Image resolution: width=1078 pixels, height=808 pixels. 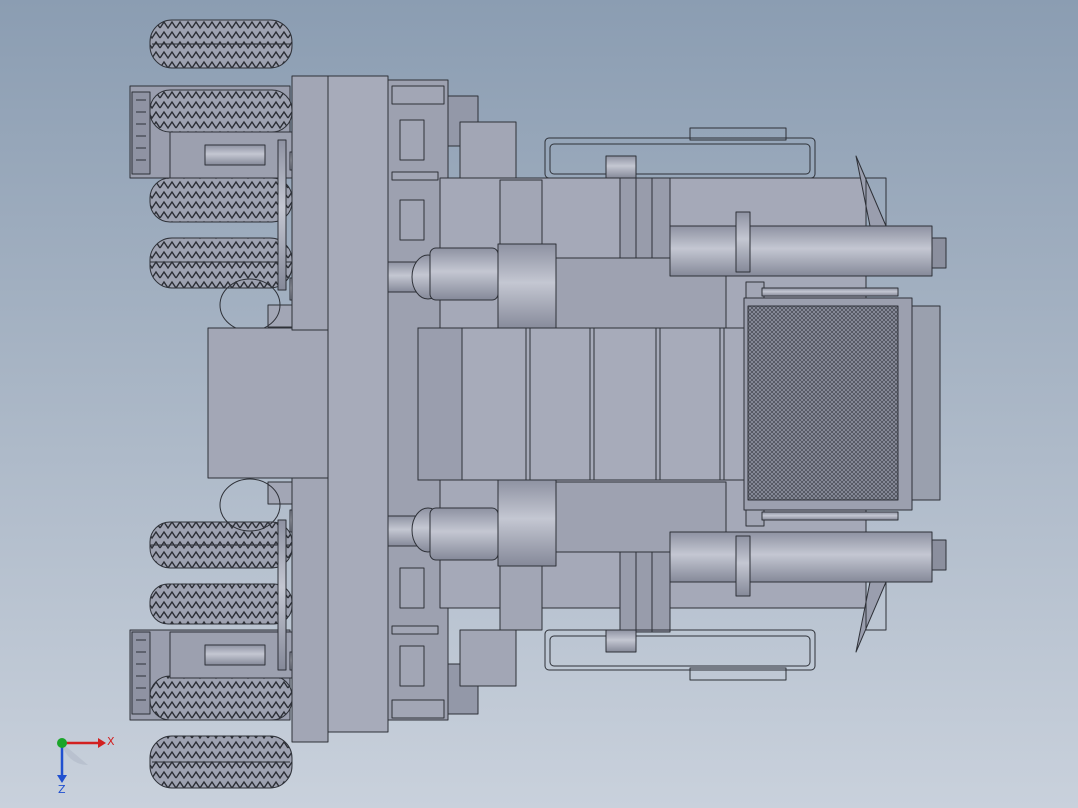 I want to click on axis-triad: X Z, so click(x=85, y=760).